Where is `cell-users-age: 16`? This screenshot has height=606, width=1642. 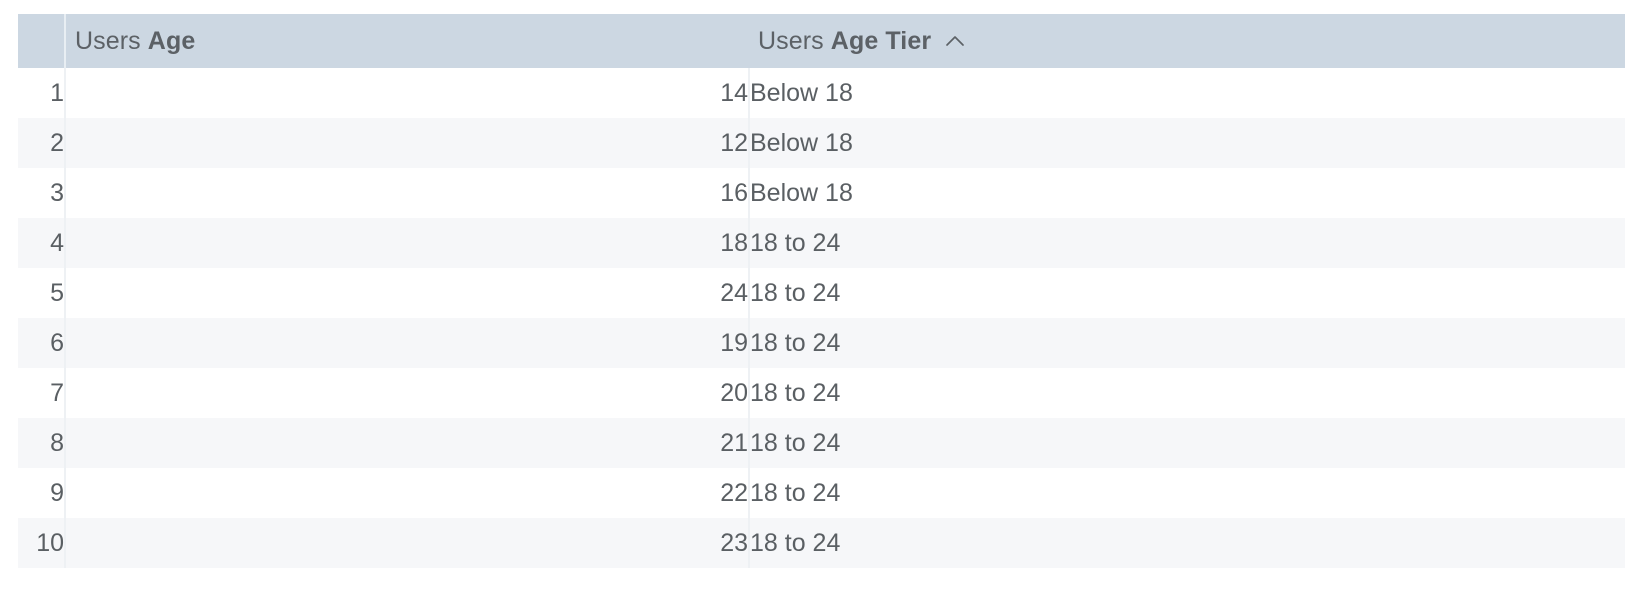
cell-users-age: 16 is located at coordinates (407, 193).